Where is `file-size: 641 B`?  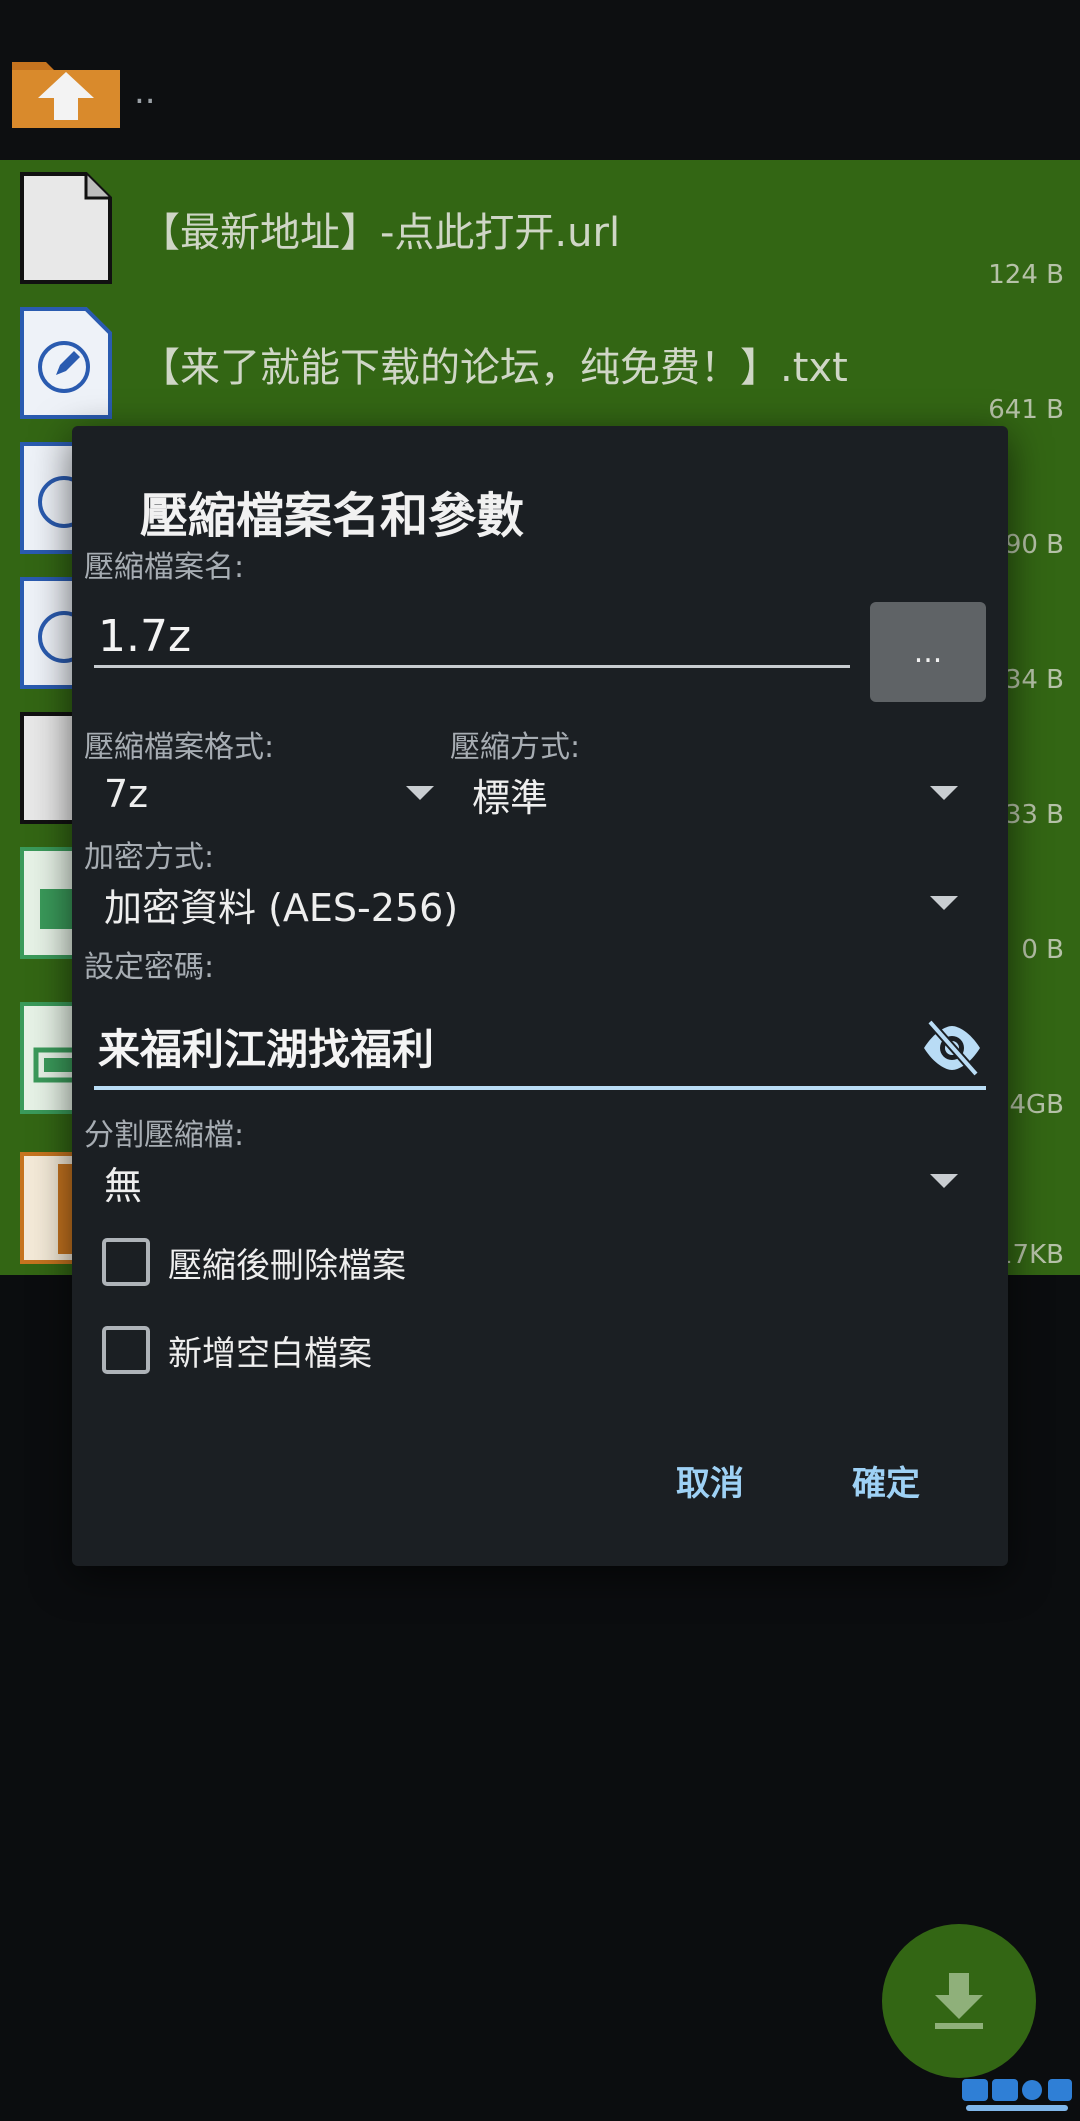
file-size: 641 B is located at coordinates (1026, 410).